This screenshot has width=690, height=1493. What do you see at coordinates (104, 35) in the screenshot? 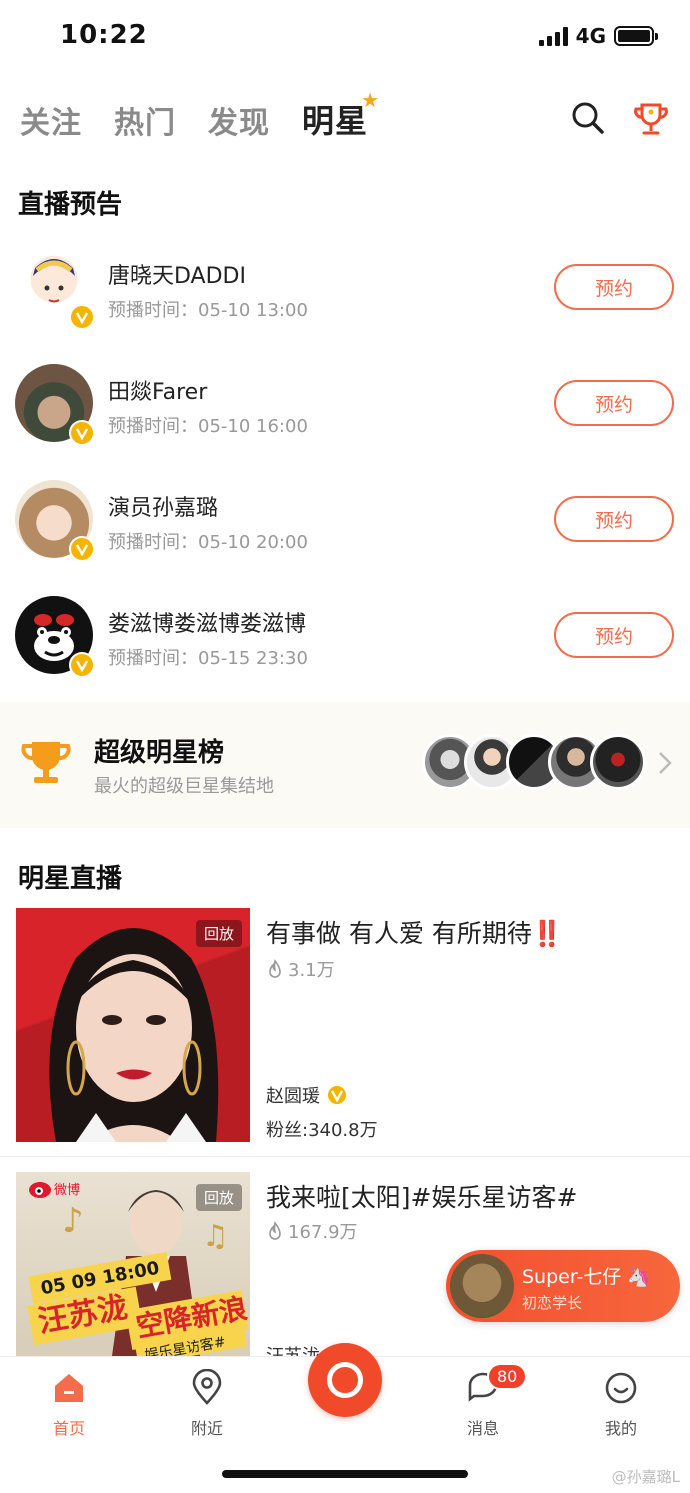
I see `status-time: 10:22` at bounding box center [104, 35].